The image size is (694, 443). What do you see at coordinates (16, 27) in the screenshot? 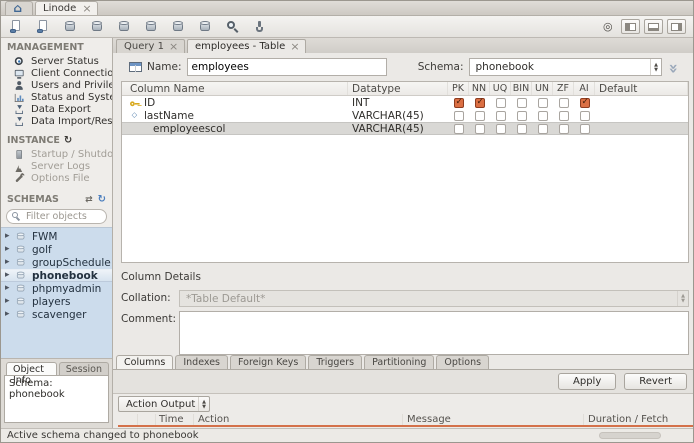
I see `new-sql-tab-icon` at bounding box center [16, 27].